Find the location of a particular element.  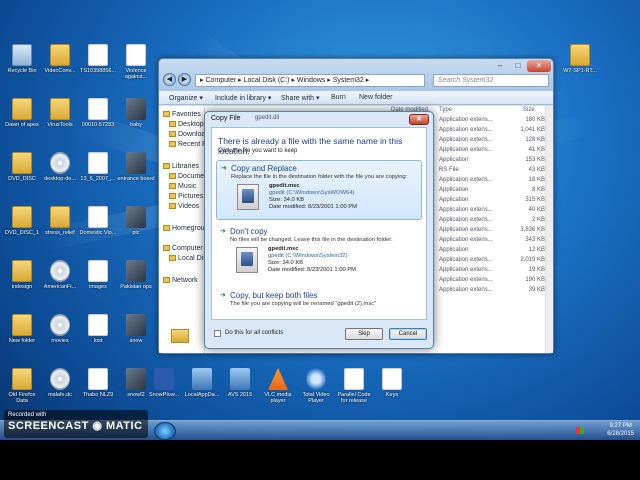

organize-menu: Organize ▾ is located at coordinates (186, 98).